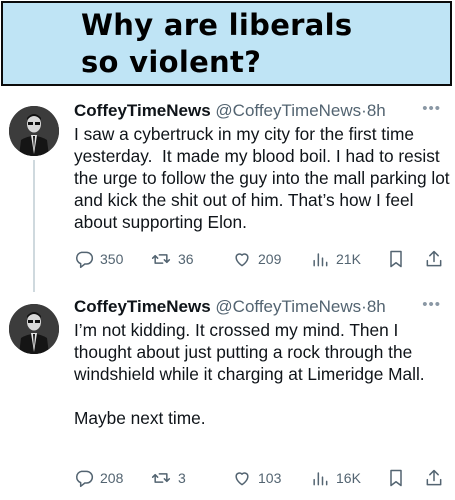 The width and height of the screenshot is (455, 500). Describe the element at coordinates (256, 259) in the screenshot. I see `like-button: 209` at that location.